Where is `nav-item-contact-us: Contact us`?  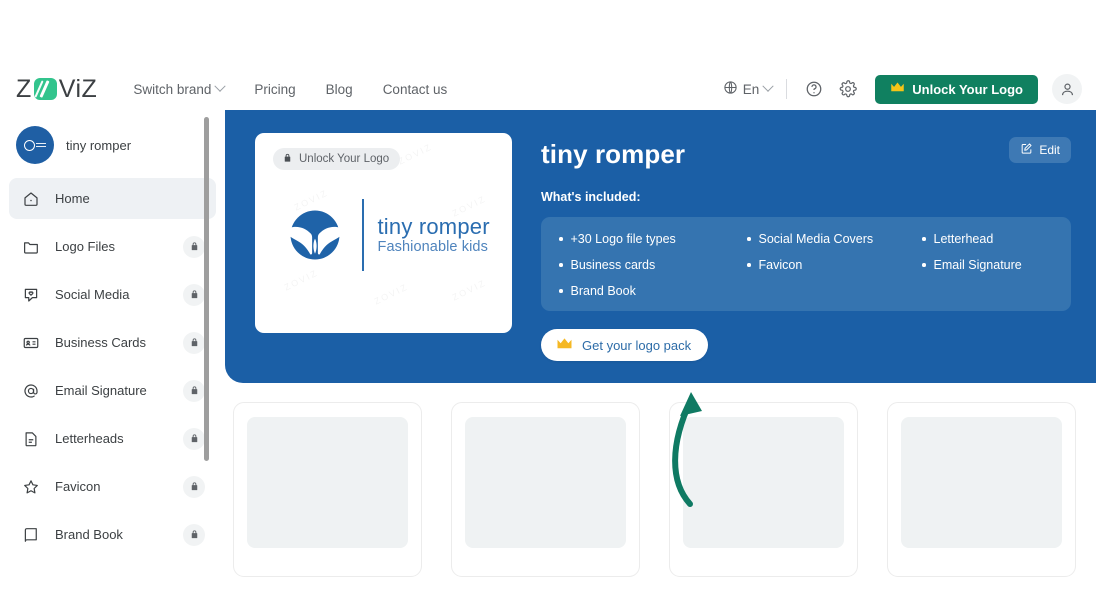
nav-item-contact-us: Contact us is located at coordinates (415, 89).